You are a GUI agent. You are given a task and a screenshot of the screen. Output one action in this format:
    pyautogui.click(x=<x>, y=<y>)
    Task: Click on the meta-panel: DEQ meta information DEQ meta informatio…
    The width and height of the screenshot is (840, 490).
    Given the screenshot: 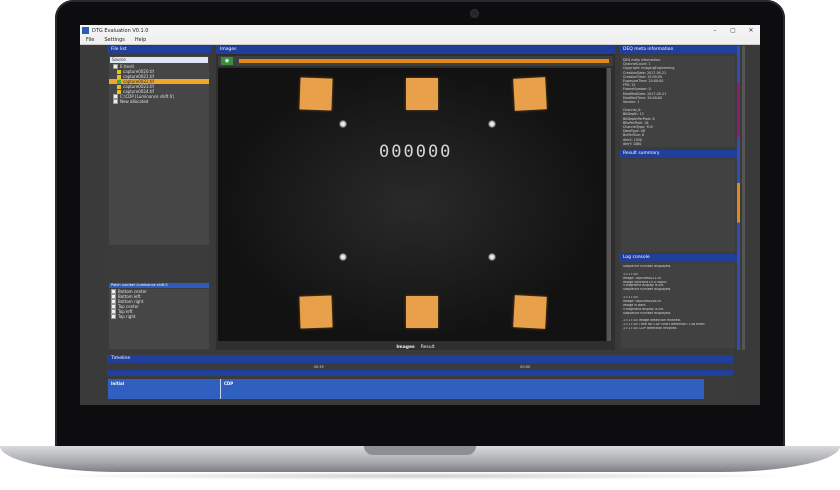 What is the action you would take?
    pyautogui.click(x=678, y=198)
    